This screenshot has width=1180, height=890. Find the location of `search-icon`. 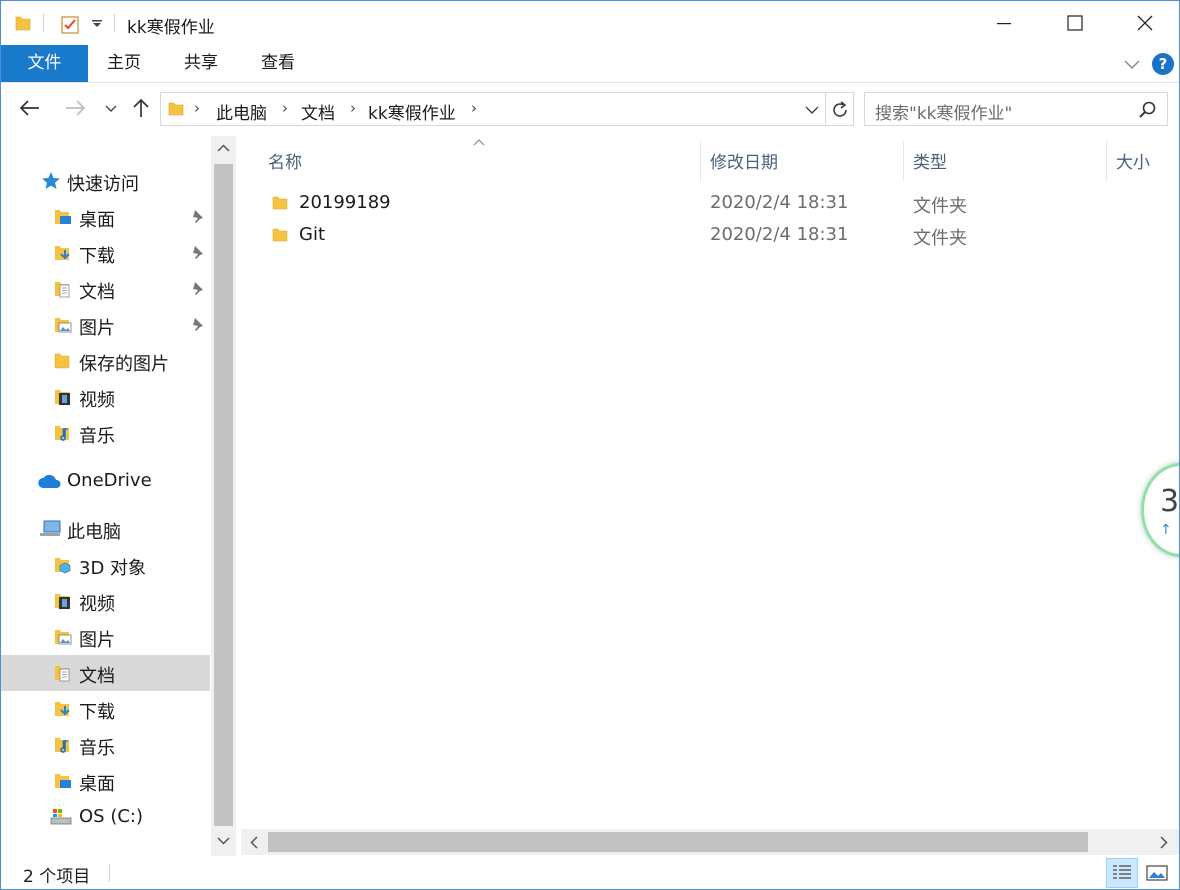

search-icon is located at coordinates (1148, 110).